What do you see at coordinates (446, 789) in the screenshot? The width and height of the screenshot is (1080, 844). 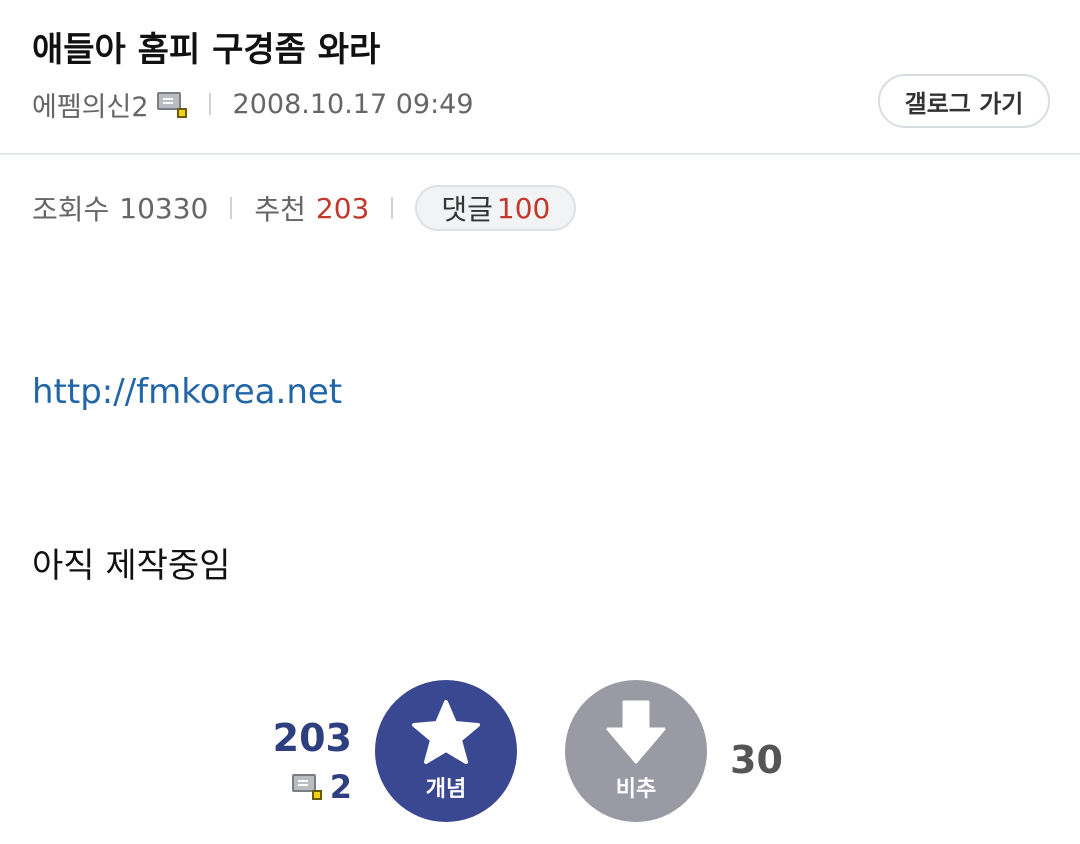 I see `upvote-label: 개념` at bounding box center [446, 789].